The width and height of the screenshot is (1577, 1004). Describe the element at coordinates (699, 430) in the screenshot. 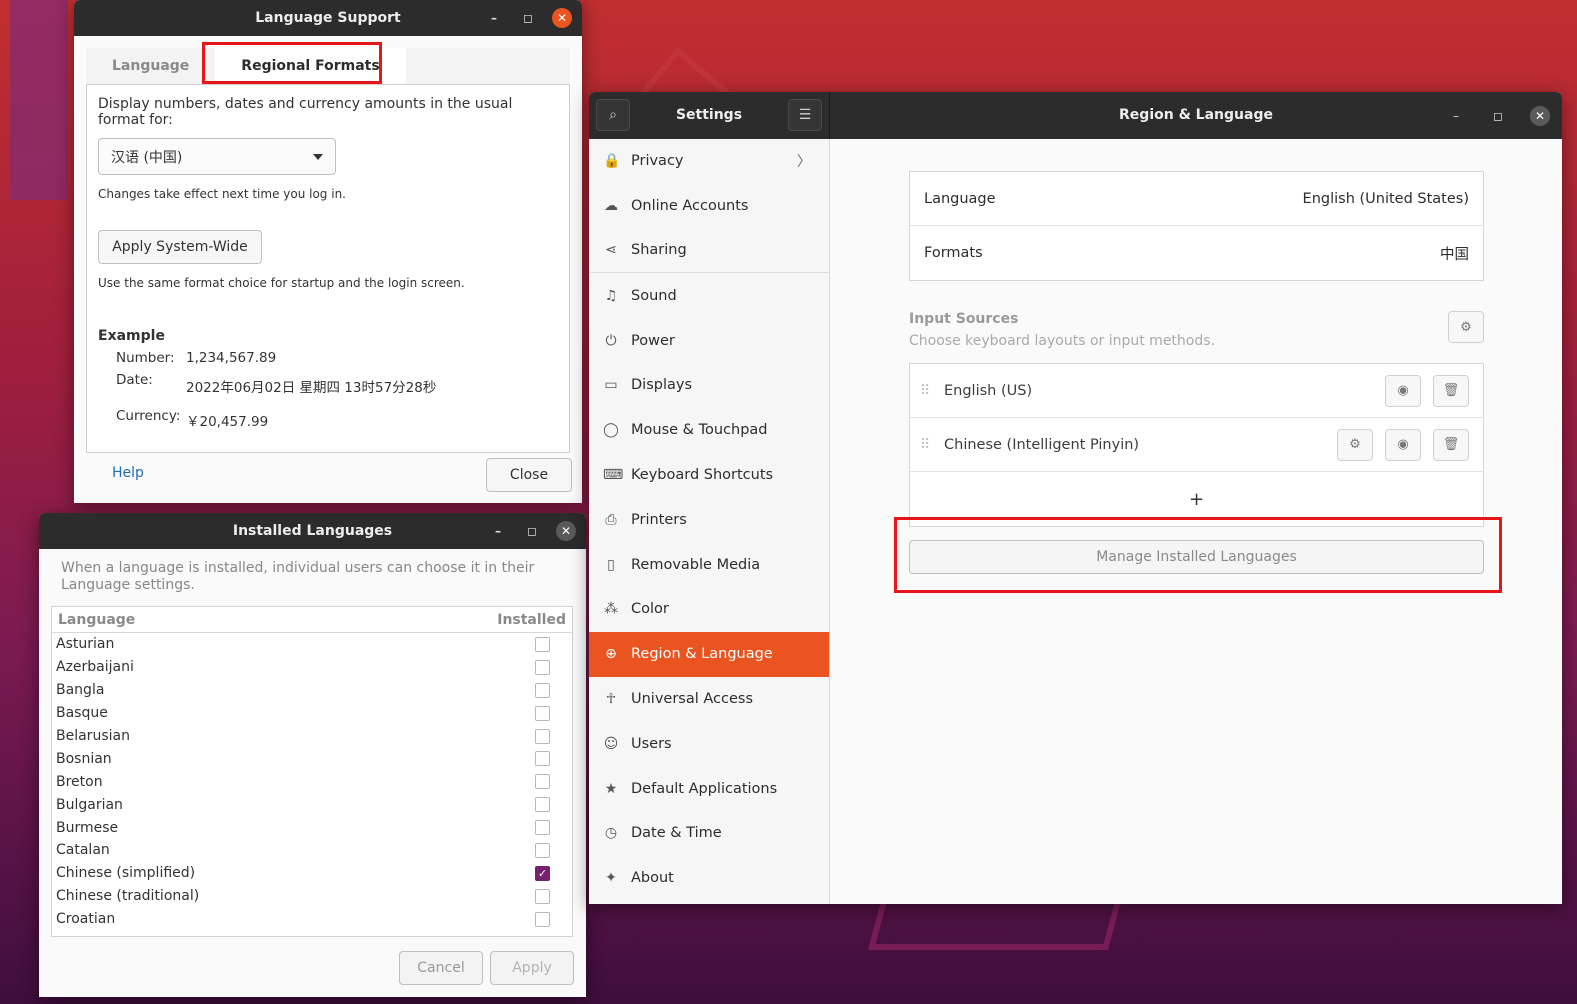

I see `sidebar-item-label: Mouse & Touchpad` at that location.